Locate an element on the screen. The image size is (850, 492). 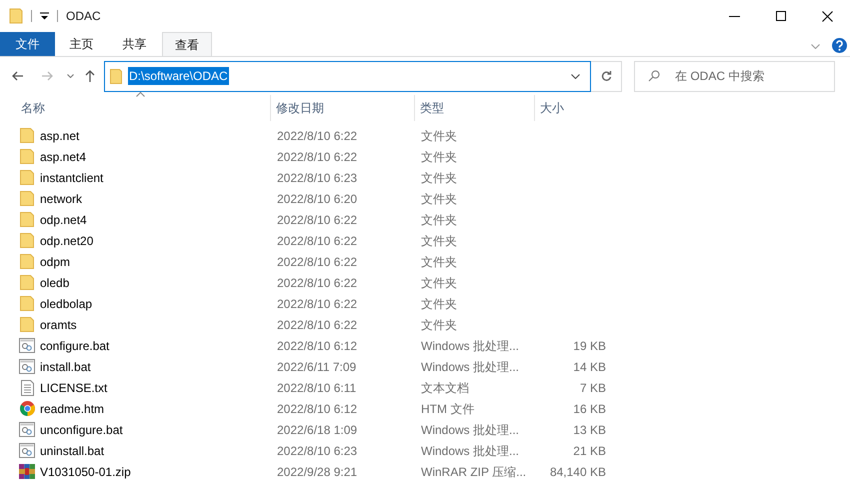
file-name: odp.net20 is located at coordinates (67, 241).